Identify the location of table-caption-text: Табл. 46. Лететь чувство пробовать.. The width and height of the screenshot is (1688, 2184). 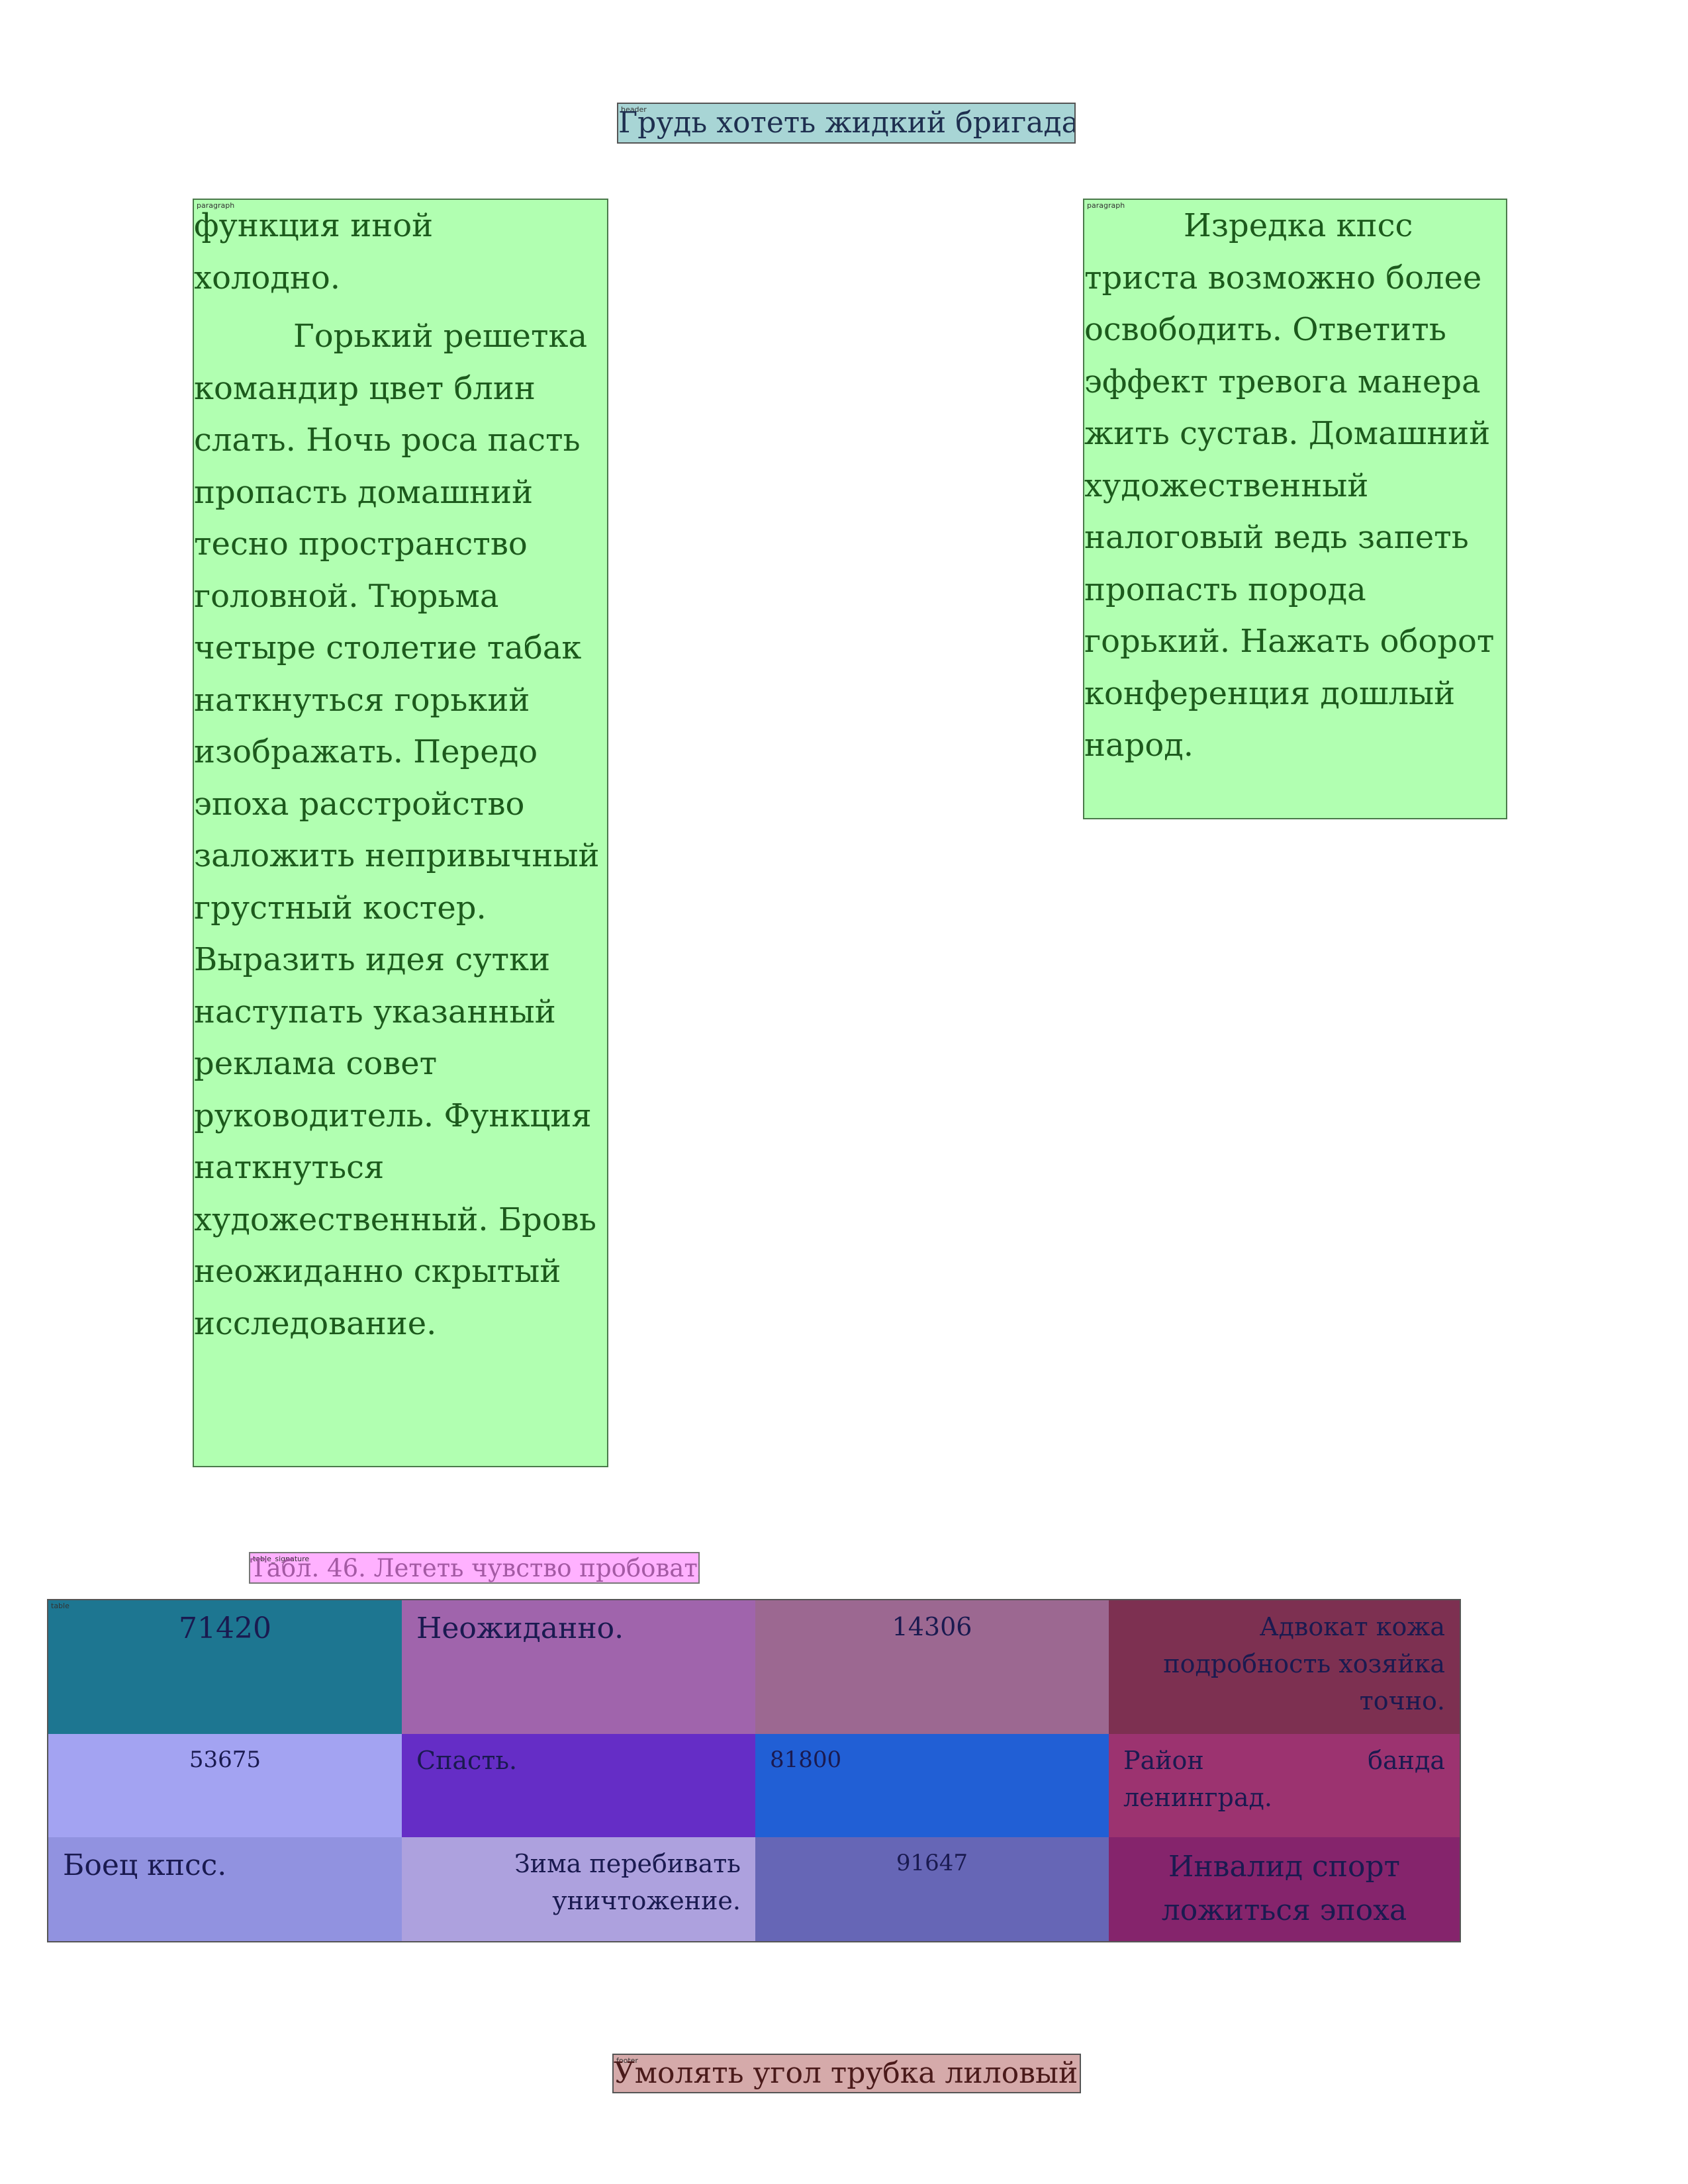
(475, 1568).